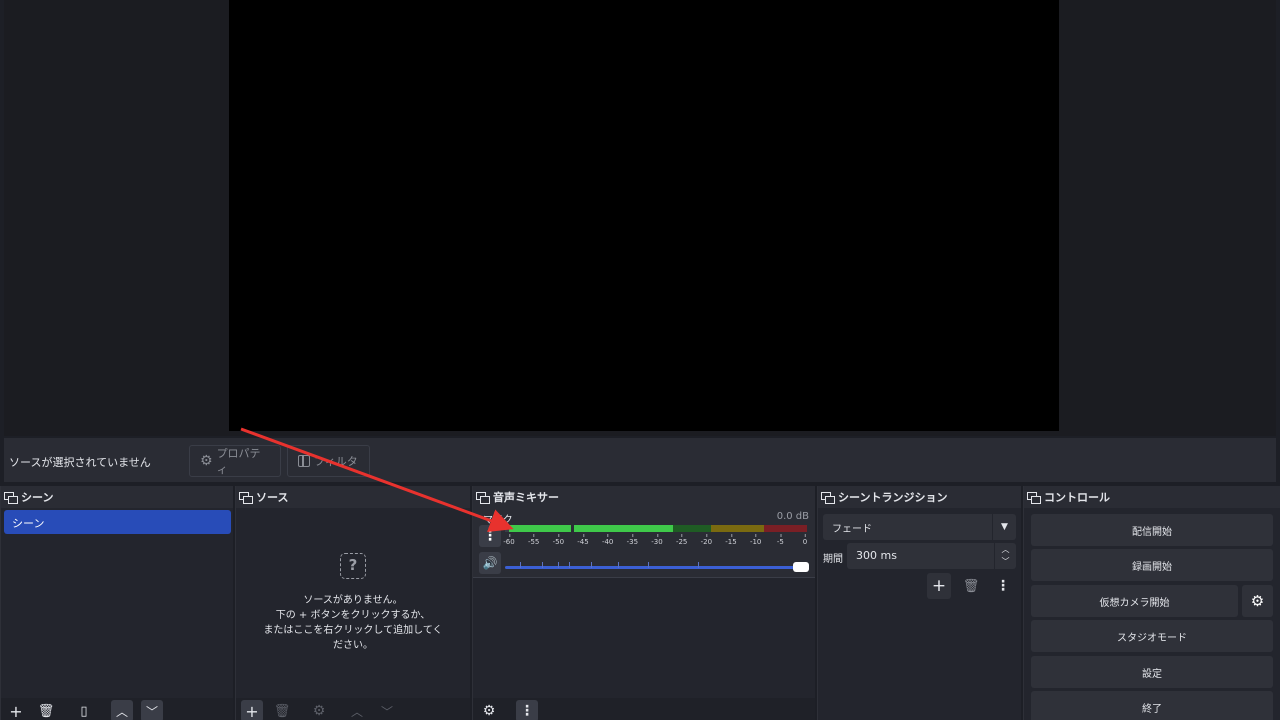 The width and height of the screenshot is (1280, 720). What do you see at coordinates (377, 480) in the screenshot?
I see `annotation-arrow` at bounding box center [377, 480].